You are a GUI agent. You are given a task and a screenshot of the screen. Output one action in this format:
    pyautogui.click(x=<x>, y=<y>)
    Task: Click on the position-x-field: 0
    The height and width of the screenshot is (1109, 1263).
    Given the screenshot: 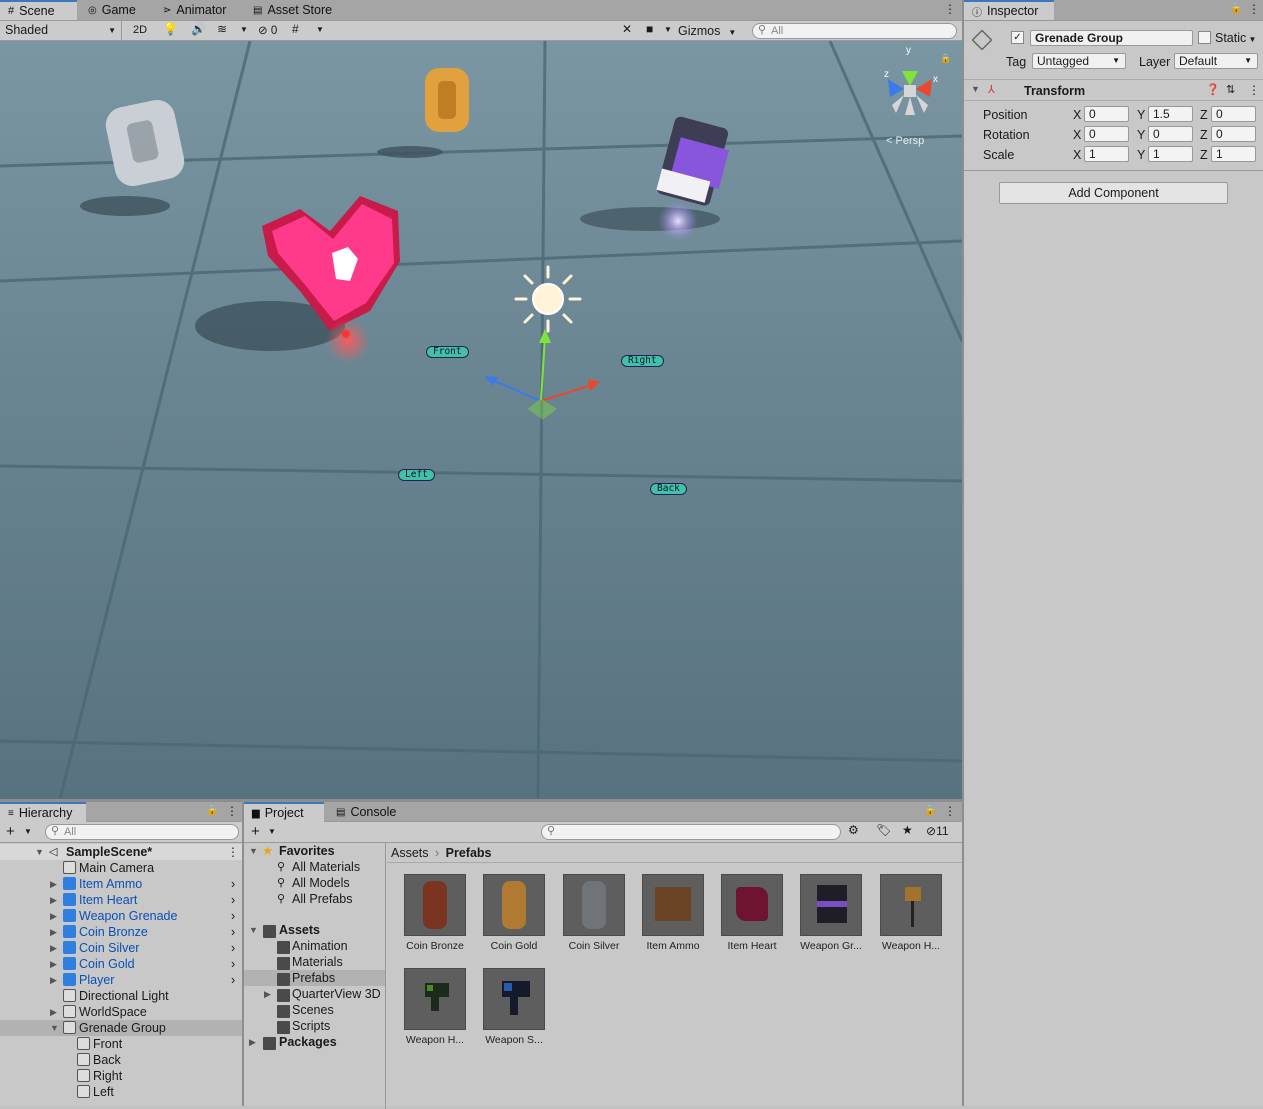 What is the action you would take?
    pyautogui.click(x=1106, y=114)
    